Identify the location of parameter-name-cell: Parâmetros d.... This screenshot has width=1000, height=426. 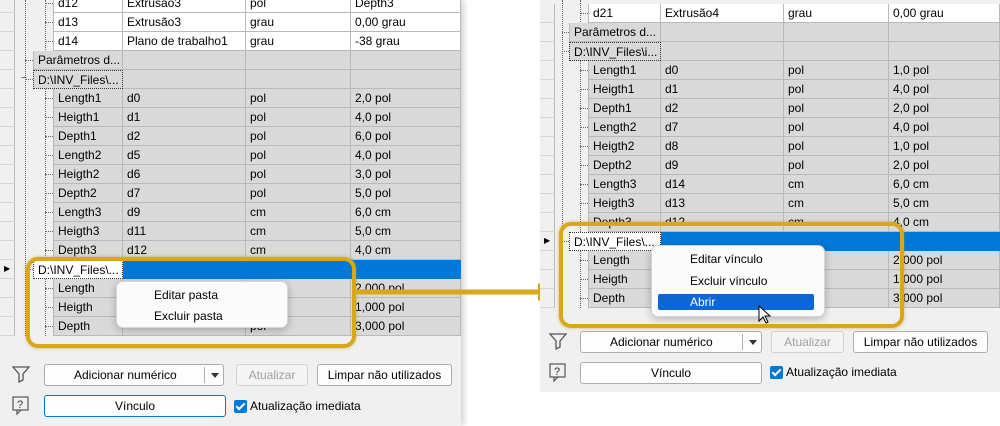
(78, 60).